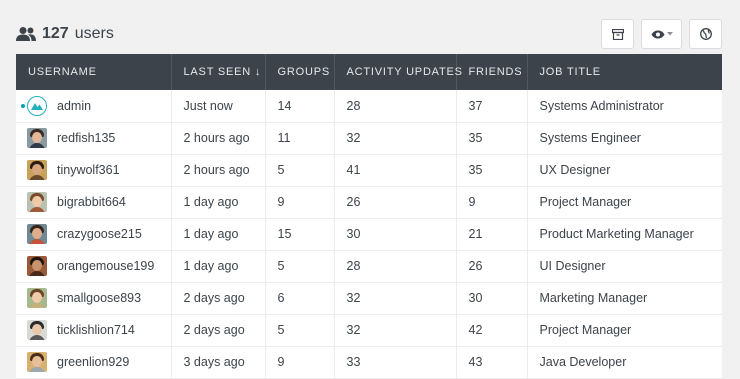 The width and height of the screenshot is (740, 379). I want to click on username-link: redfish135, so click(86, 138).